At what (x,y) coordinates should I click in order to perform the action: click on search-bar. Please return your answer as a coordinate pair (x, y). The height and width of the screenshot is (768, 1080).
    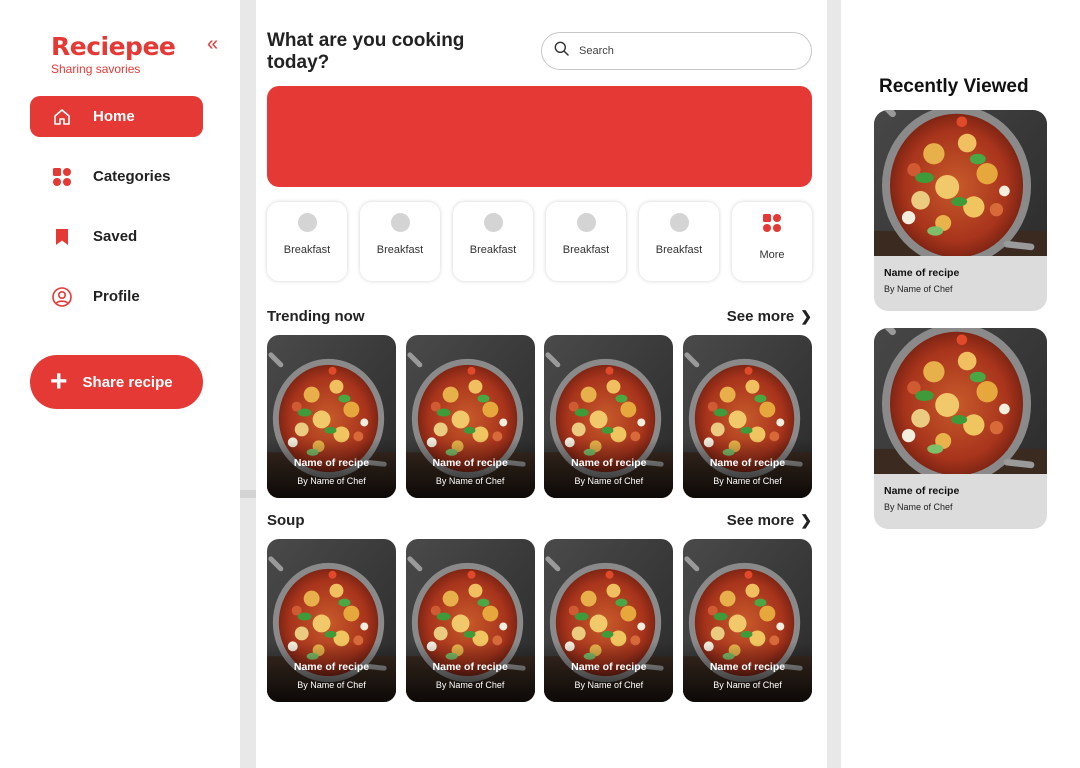
    Looking at the image, I should click on (676, 51).